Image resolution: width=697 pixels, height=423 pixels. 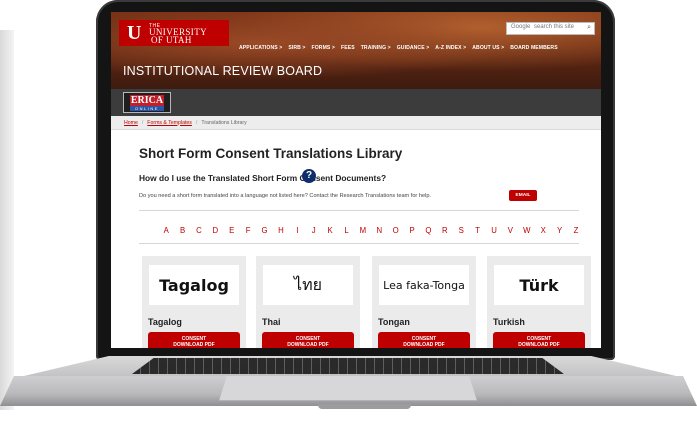 I want to click on nav-training: TRAINING >, so click(x=376, y=48).